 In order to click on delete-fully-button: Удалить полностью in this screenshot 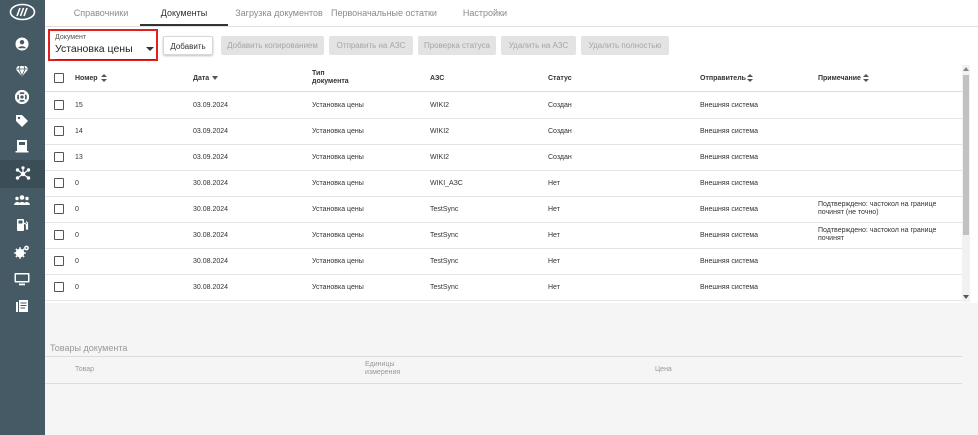, I will do `click(625, 45)`.